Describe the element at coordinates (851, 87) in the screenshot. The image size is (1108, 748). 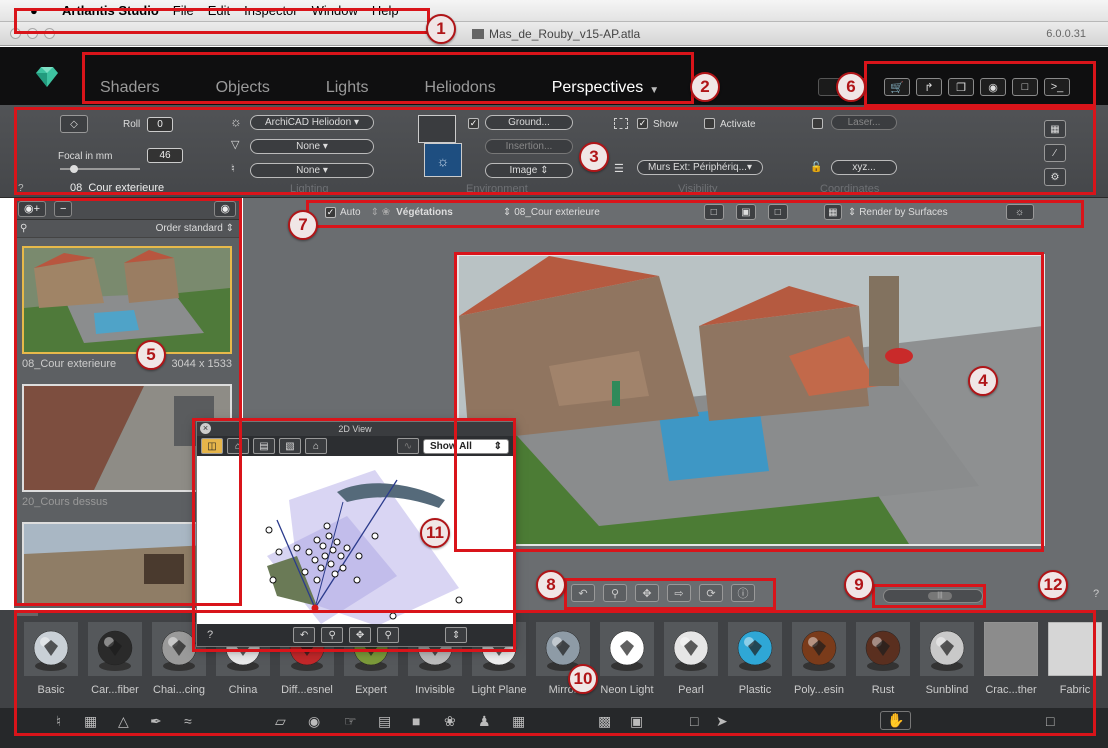
I see `callout-badge-6: 6` at that location.